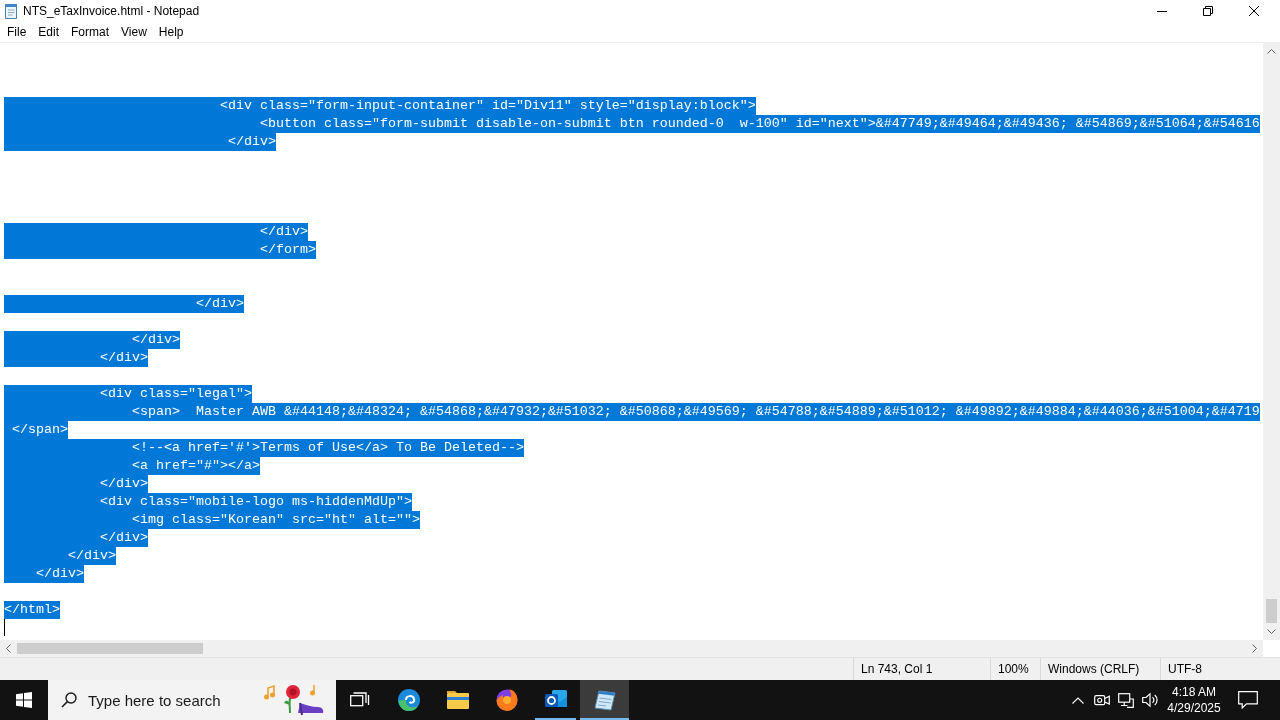 This screenshot has height=720, width=1280. I want to click on task-view-icon, so click(360, 700).